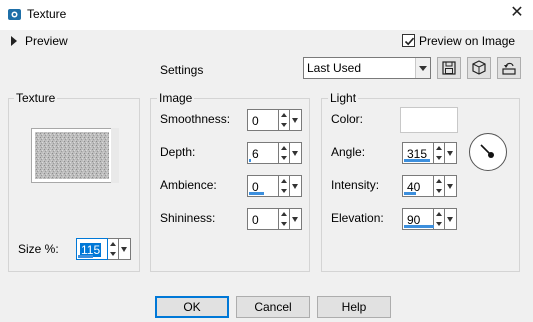  What do you see at coordinates (418, 219) in the screenshot?
I see `elevation-input: 90` at bounding box center [418, 219].